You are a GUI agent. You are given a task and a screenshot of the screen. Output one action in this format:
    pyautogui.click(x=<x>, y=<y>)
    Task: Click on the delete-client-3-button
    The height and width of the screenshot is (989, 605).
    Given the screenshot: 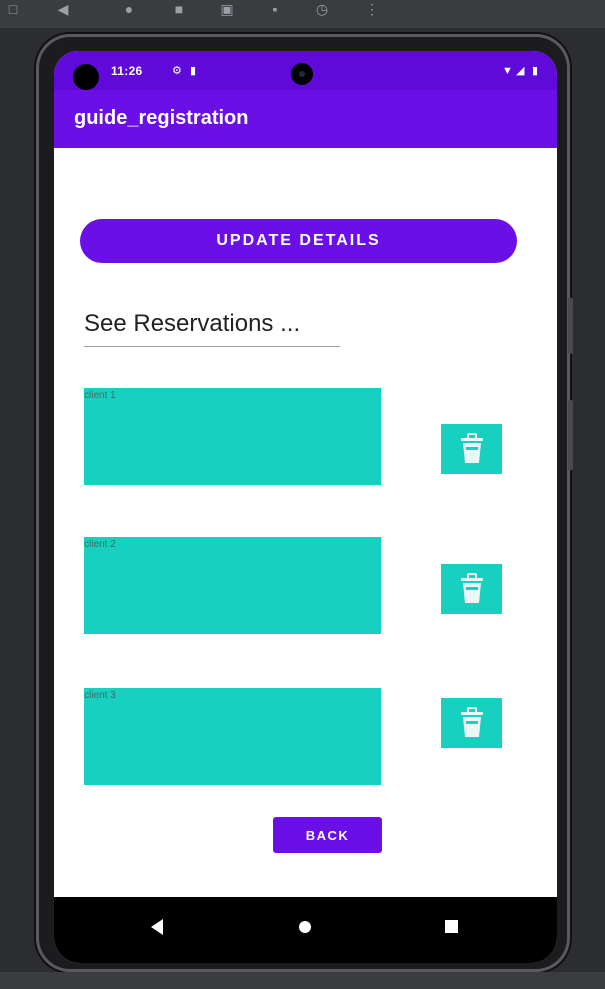 What is the action you would take?
    pyautogui.click(x=471, y=723)
    